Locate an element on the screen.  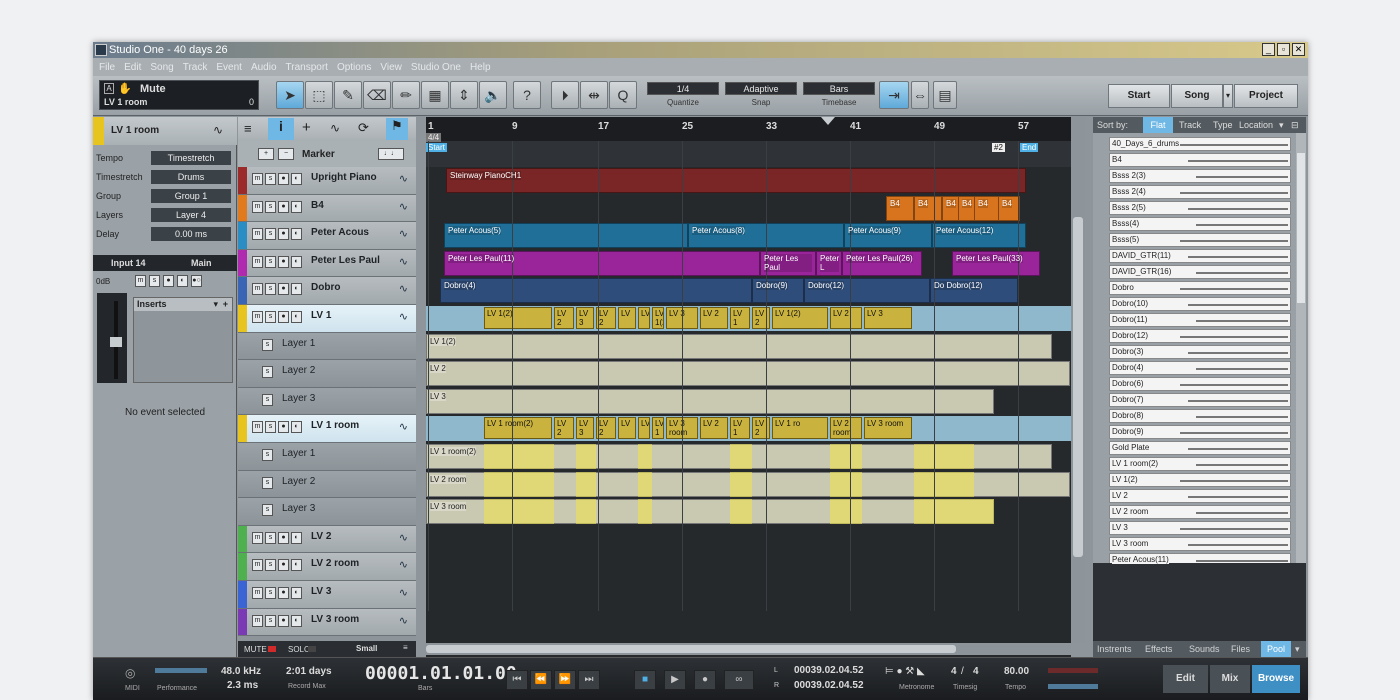
song-dropdown-icon: ▾ is located at coordinates (1228, 96).